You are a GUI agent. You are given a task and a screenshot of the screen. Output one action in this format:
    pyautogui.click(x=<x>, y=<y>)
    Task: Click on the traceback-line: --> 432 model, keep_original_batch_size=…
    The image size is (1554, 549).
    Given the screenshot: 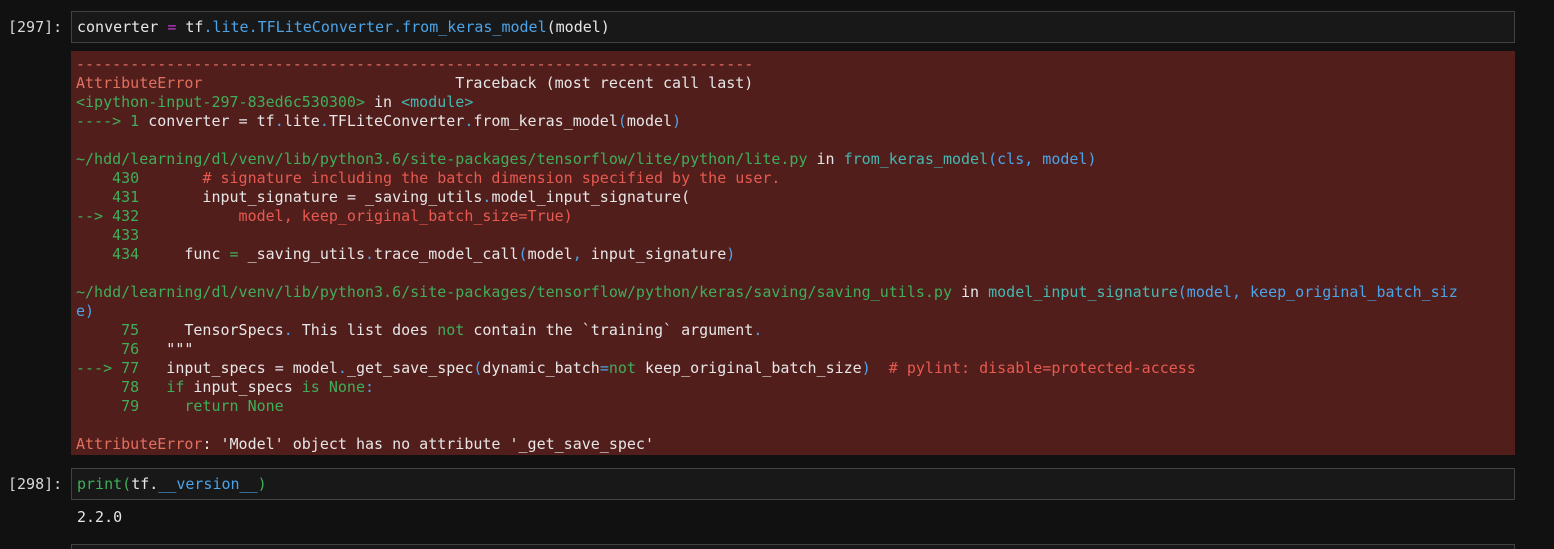 What is the action you would take?
    pyautogui.click(x=793, y=216)
    